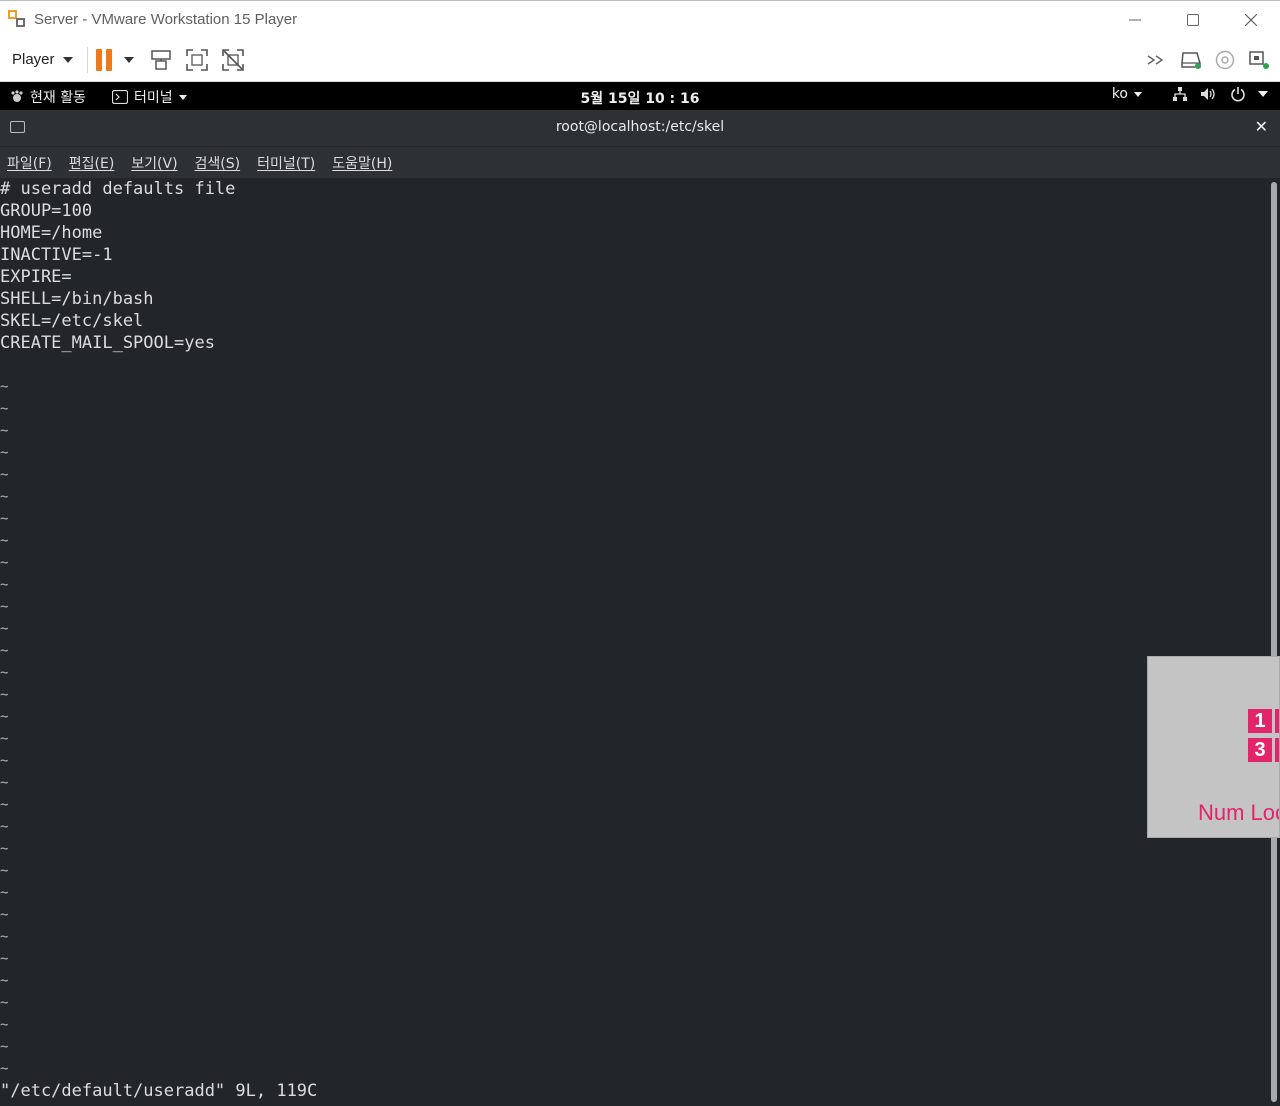 Image resolution: width=1280 pixels, height=1106 pixels. I want to click on power-icon, so click(1238, 94).